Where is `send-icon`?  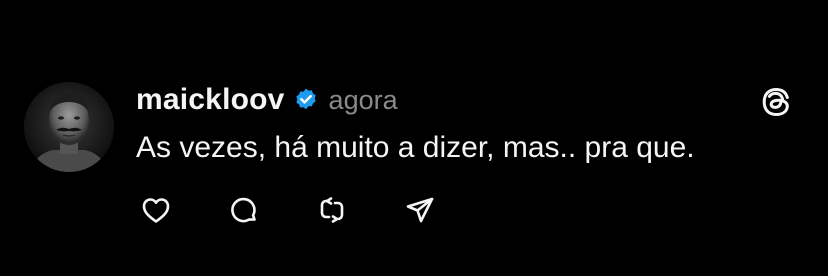 send-icon is located at coordinates (420, 210).